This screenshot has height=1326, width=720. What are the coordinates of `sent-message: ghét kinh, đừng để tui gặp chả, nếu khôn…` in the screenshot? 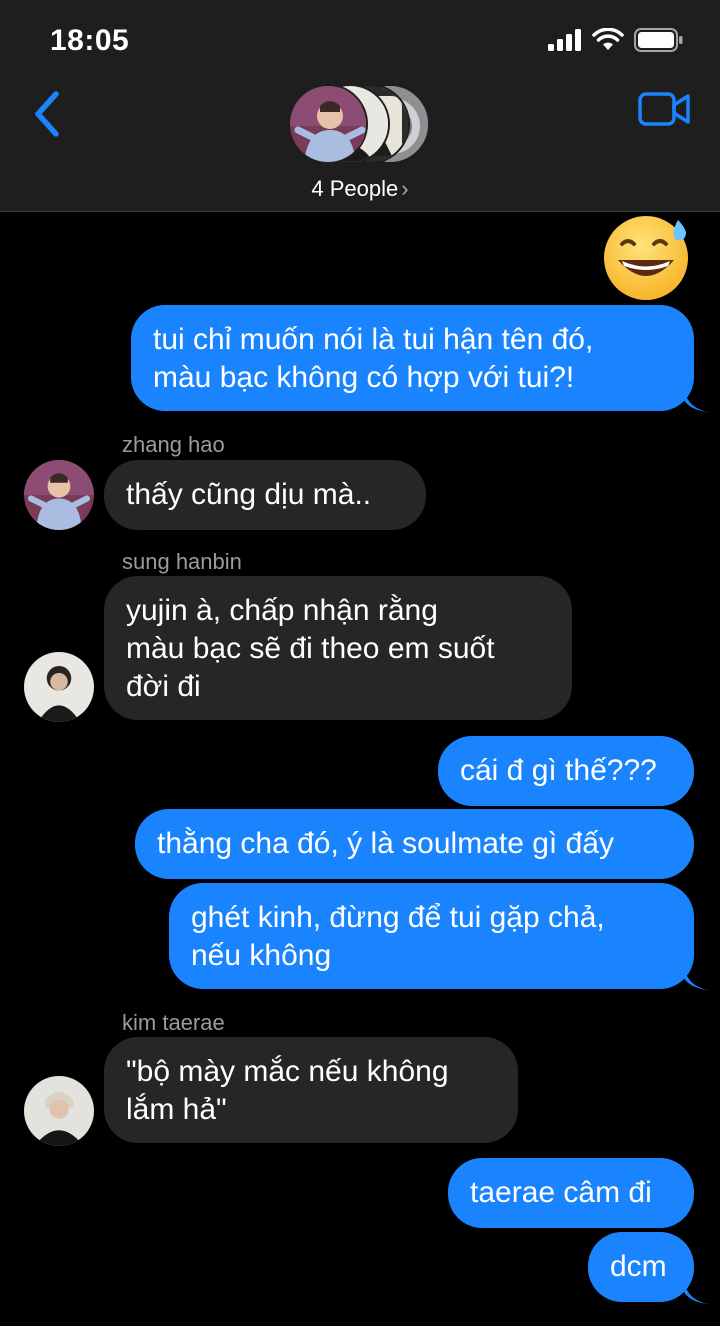 It's located at (431, 936).